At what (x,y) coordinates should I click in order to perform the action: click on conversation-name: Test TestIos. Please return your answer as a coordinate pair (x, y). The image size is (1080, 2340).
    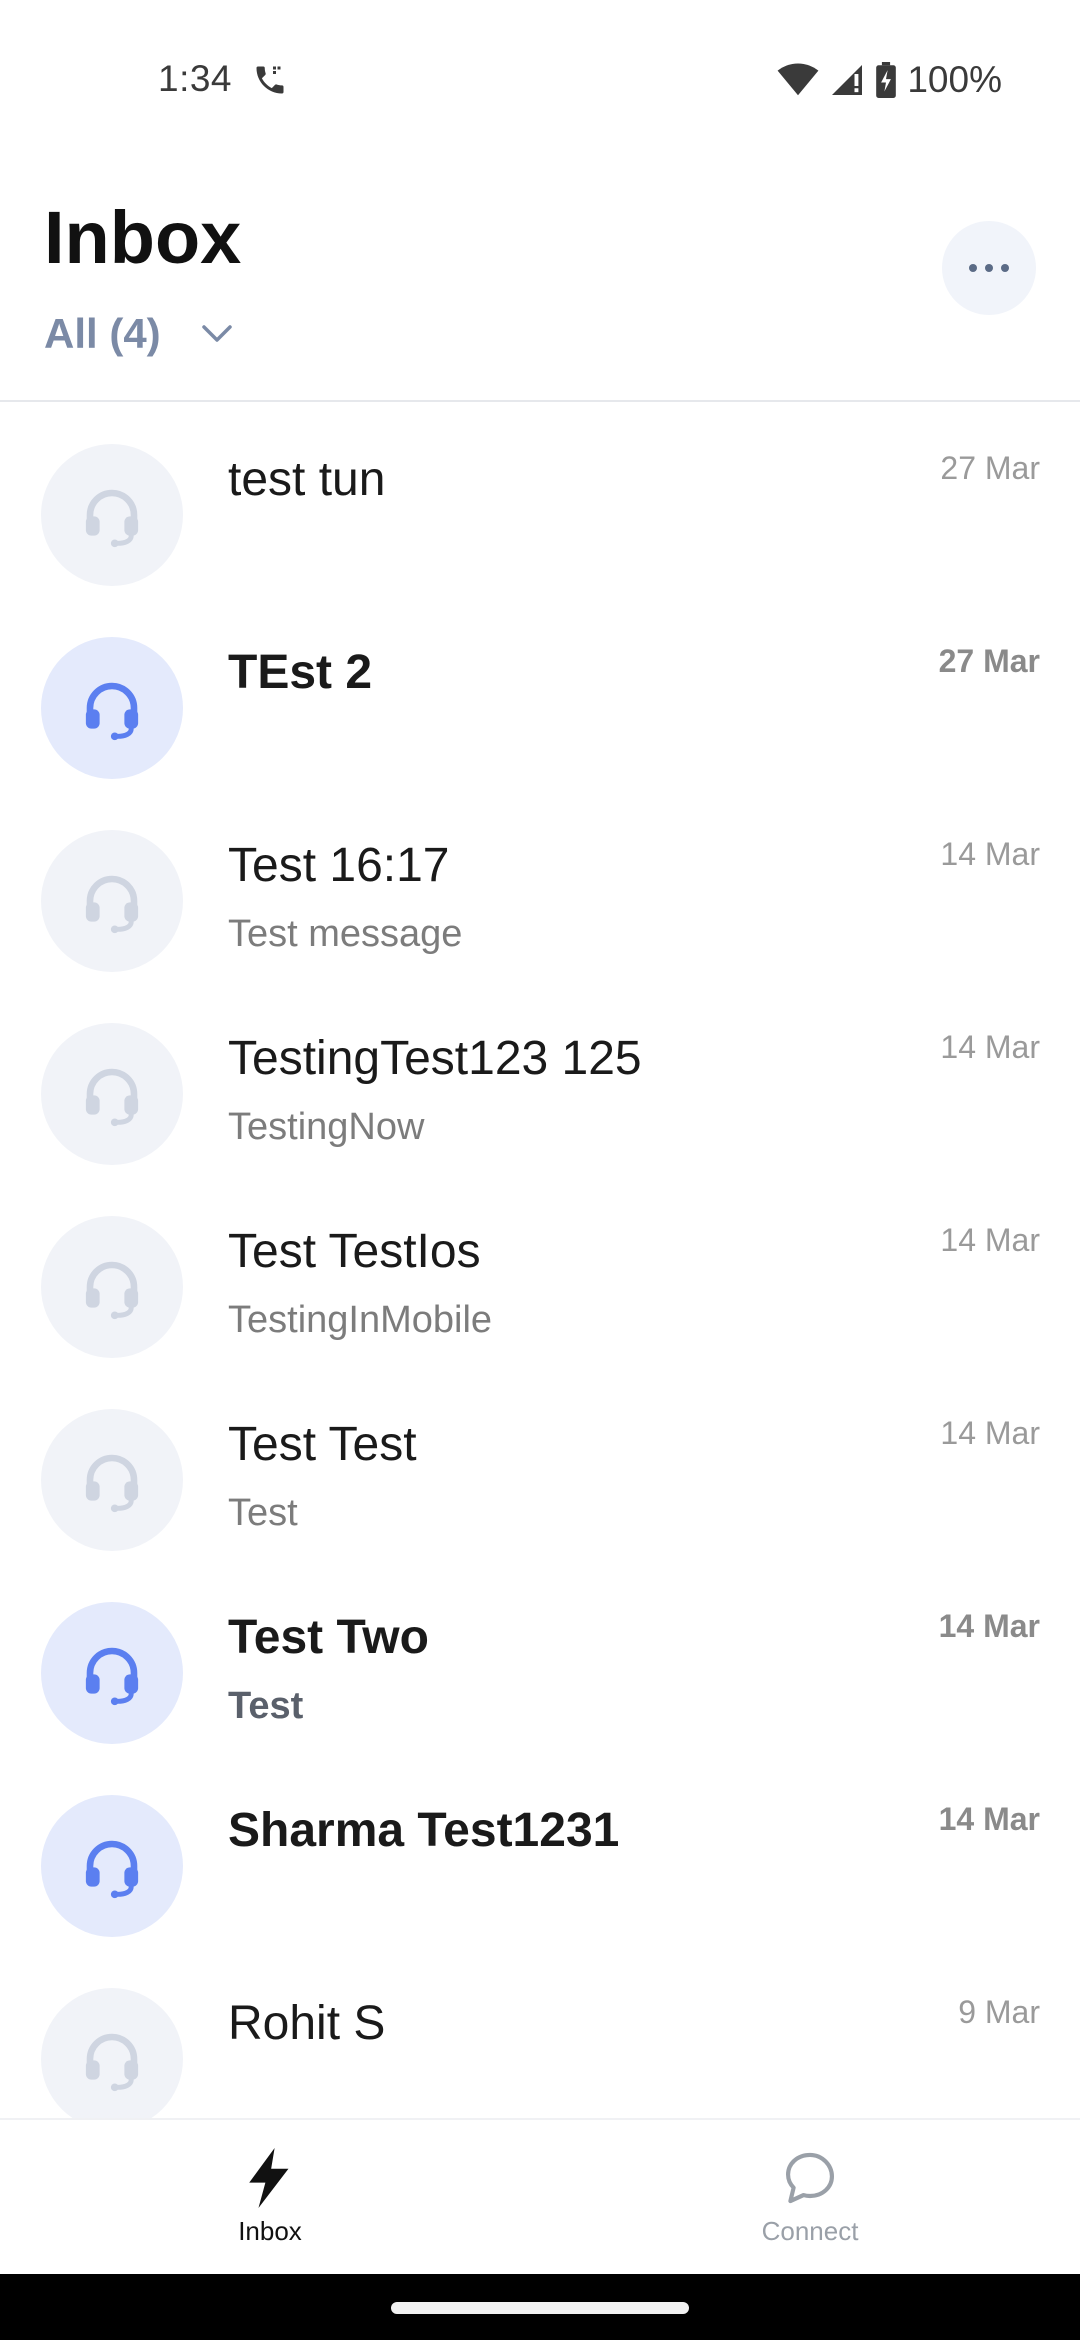
    Looking at the image, I should click on (354, 1251).